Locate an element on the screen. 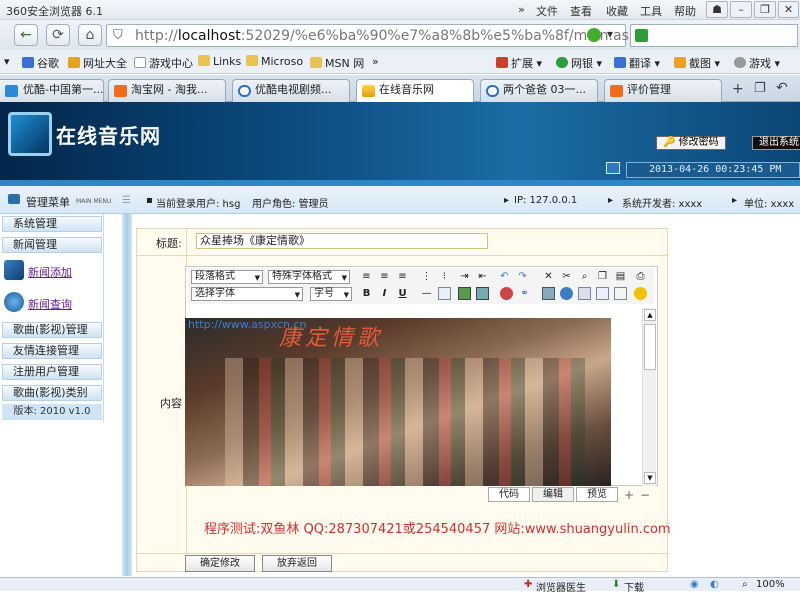 The image size is (800, 594). compat-icon is located at coordinates (594, 35).